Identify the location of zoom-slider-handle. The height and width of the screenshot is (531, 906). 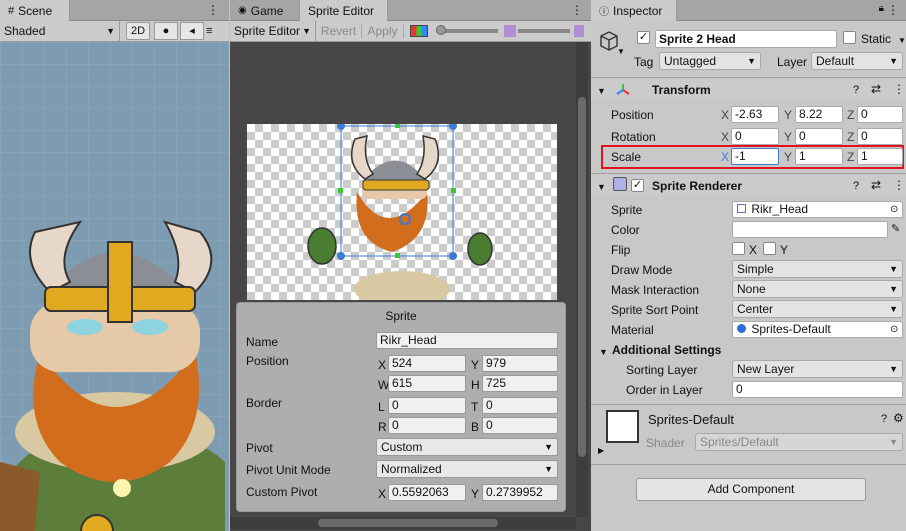
(441, 30).